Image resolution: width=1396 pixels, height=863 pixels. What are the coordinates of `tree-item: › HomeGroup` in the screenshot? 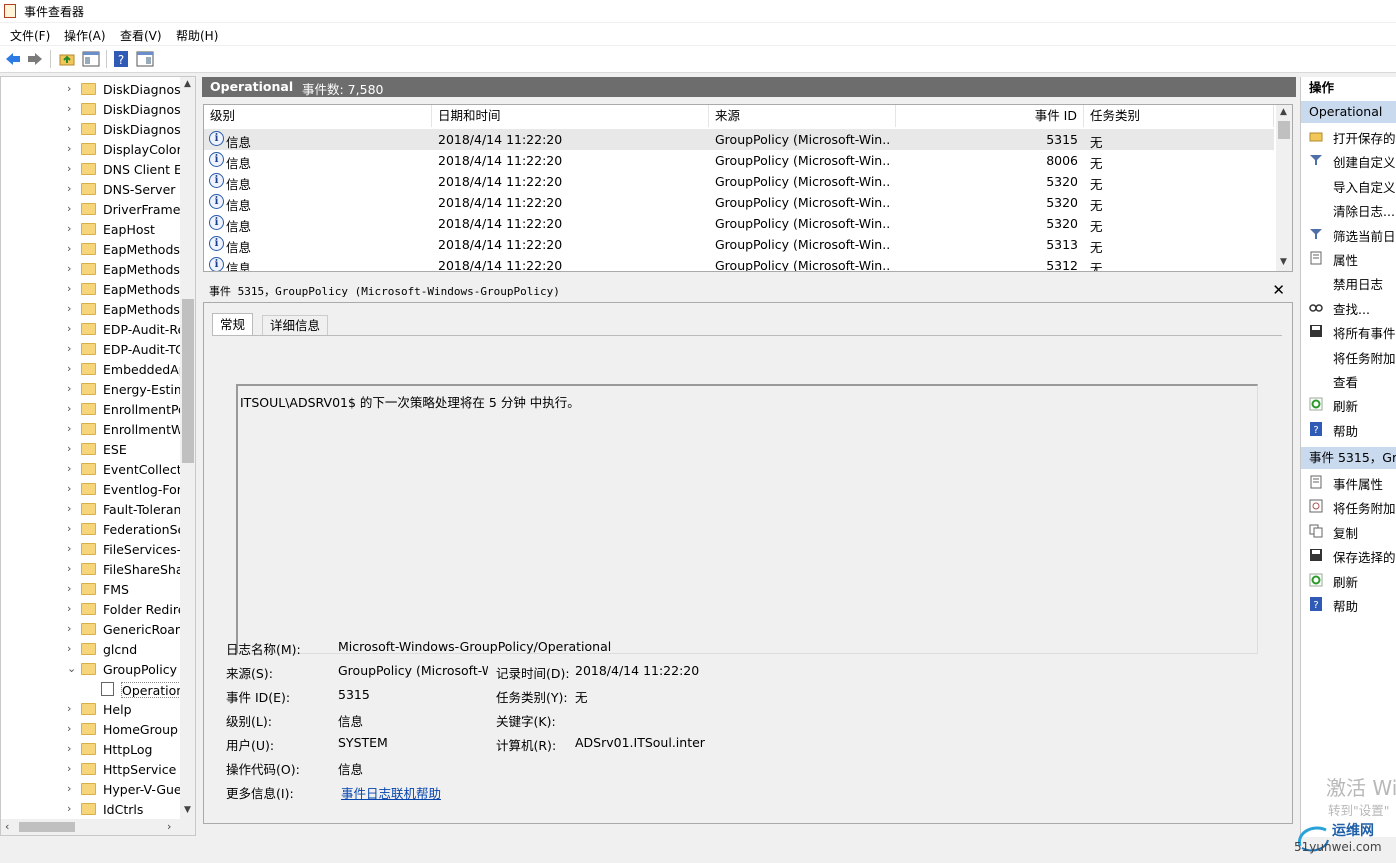 It's located at (91, 729).